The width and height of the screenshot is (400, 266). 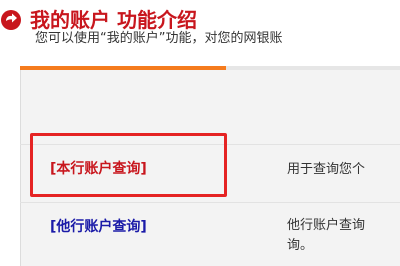 What do you see at coordinates (113, 20) in the screenshot?
I see `page-title: 我的账户 功能介绍` at bounding box center [113, 20].